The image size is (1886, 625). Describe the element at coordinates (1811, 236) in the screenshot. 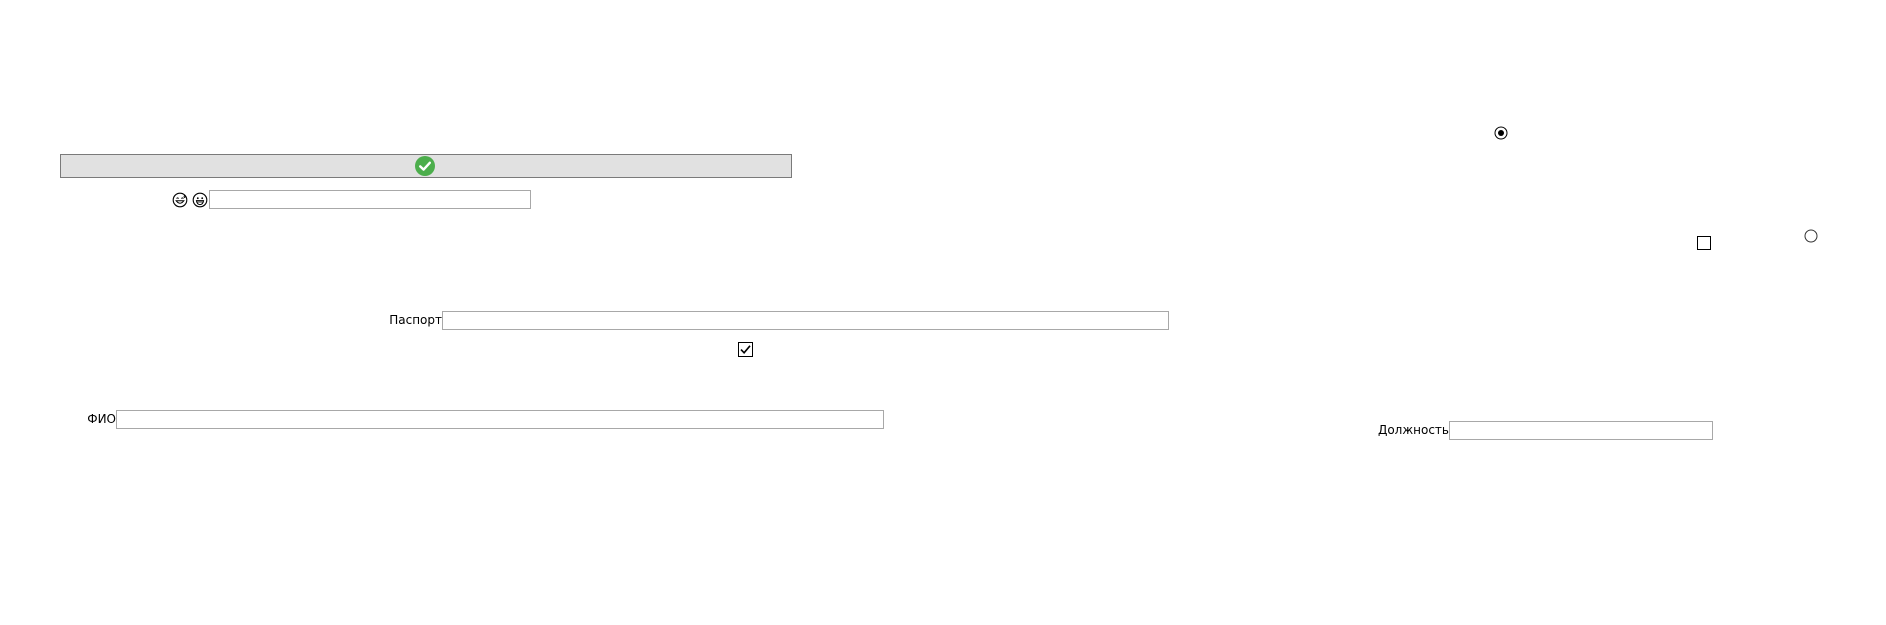

I see `radio-button-unselected` at that location.